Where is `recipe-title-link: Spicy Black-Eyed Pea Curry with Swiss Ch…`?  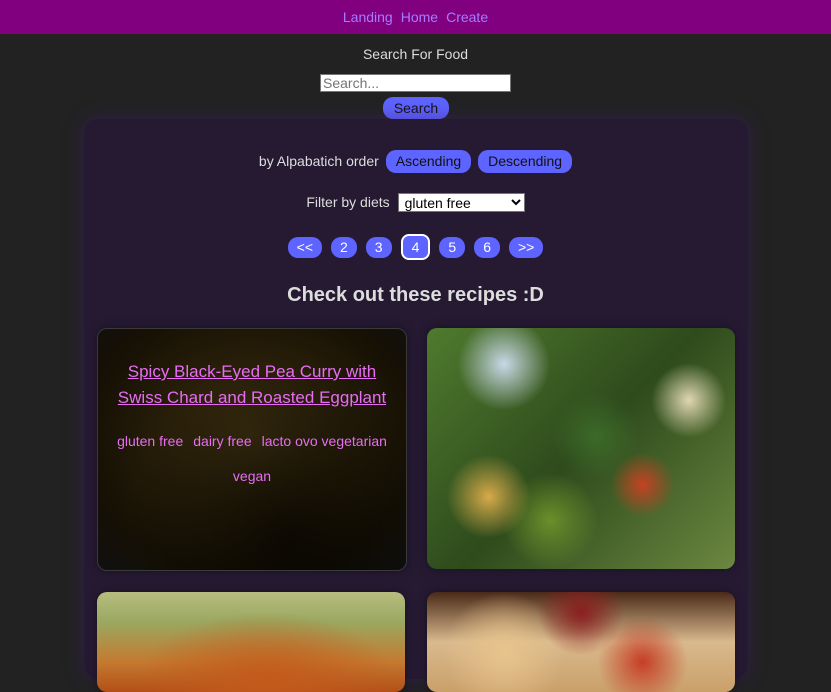
recipe-title-link: Spicy Black-Eyed Pea Curry with Swiss Ch… is located at coordinates (252, 385).